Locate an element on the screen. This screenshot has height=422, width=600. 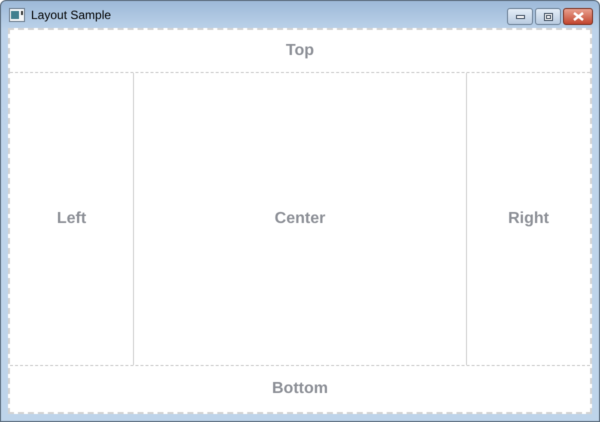
left-label: Left is located at coordinates (71, 219).